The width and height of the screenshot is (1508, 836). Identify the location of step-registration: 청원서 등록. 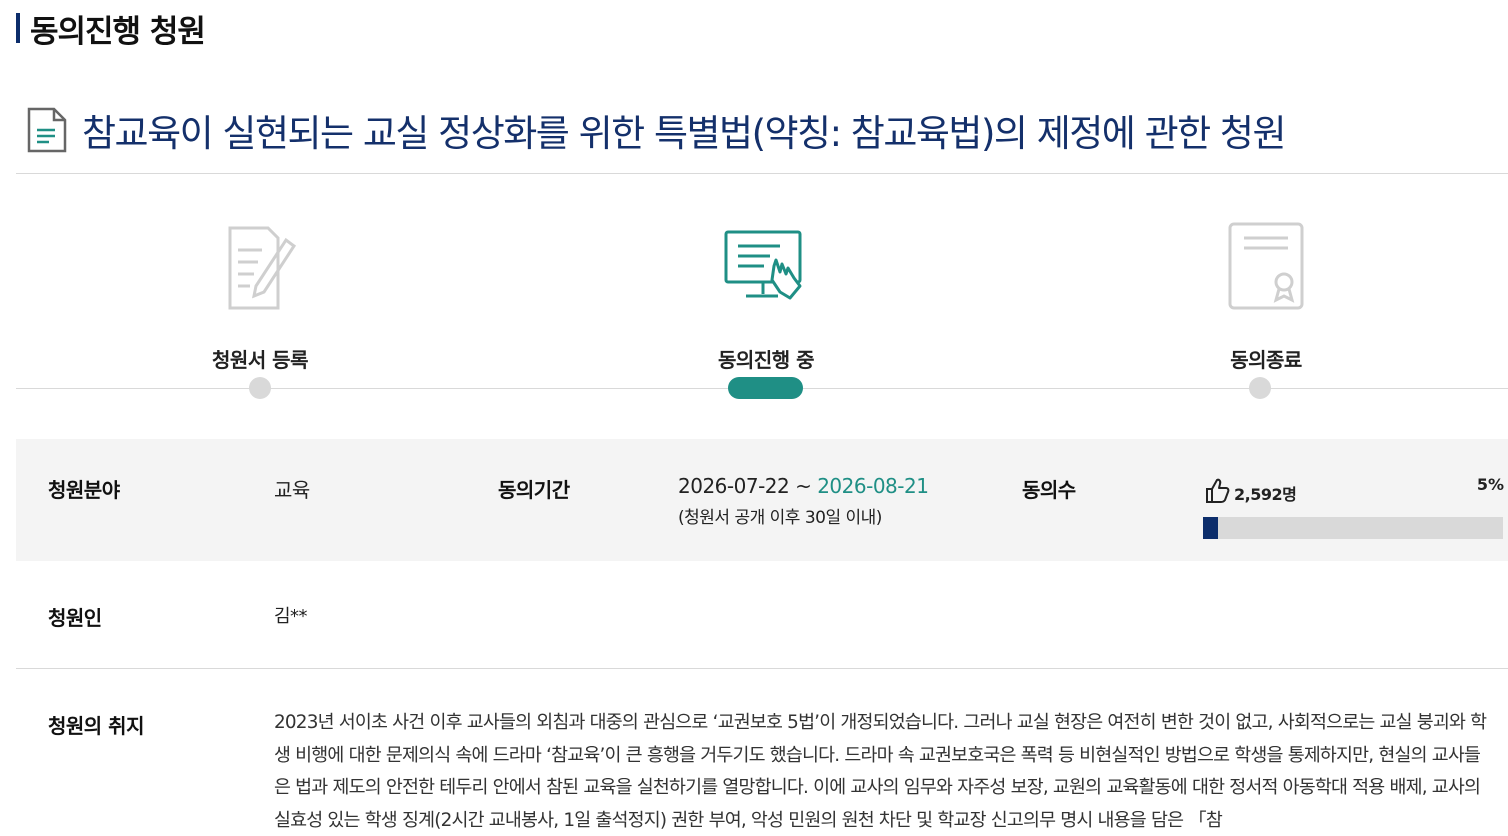
(260, 296).